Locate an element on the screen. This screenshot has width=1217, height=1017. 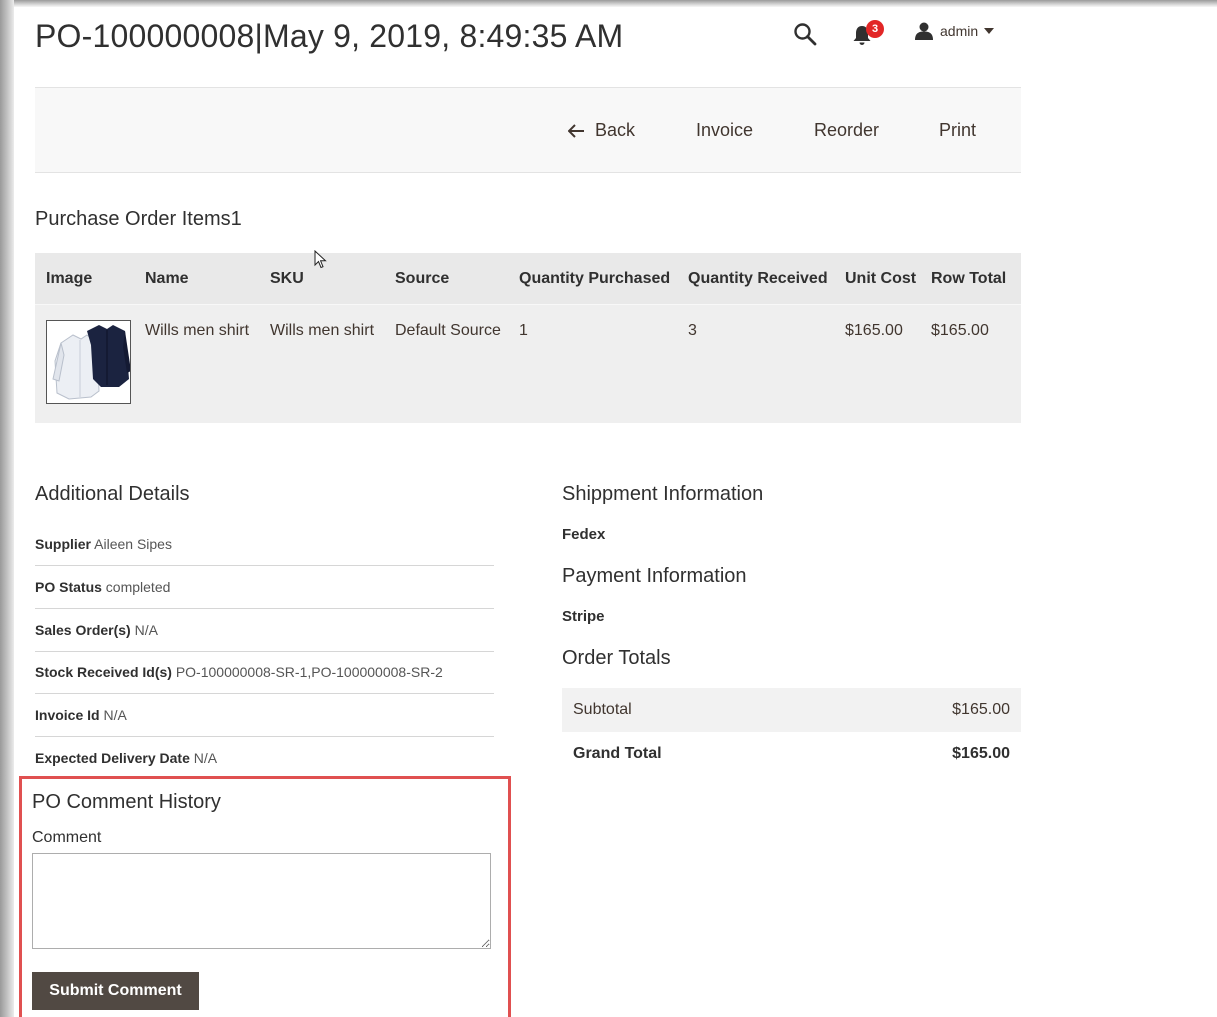
column-header-unit-cost: Unit Cost is located at coordinates (881, 278).